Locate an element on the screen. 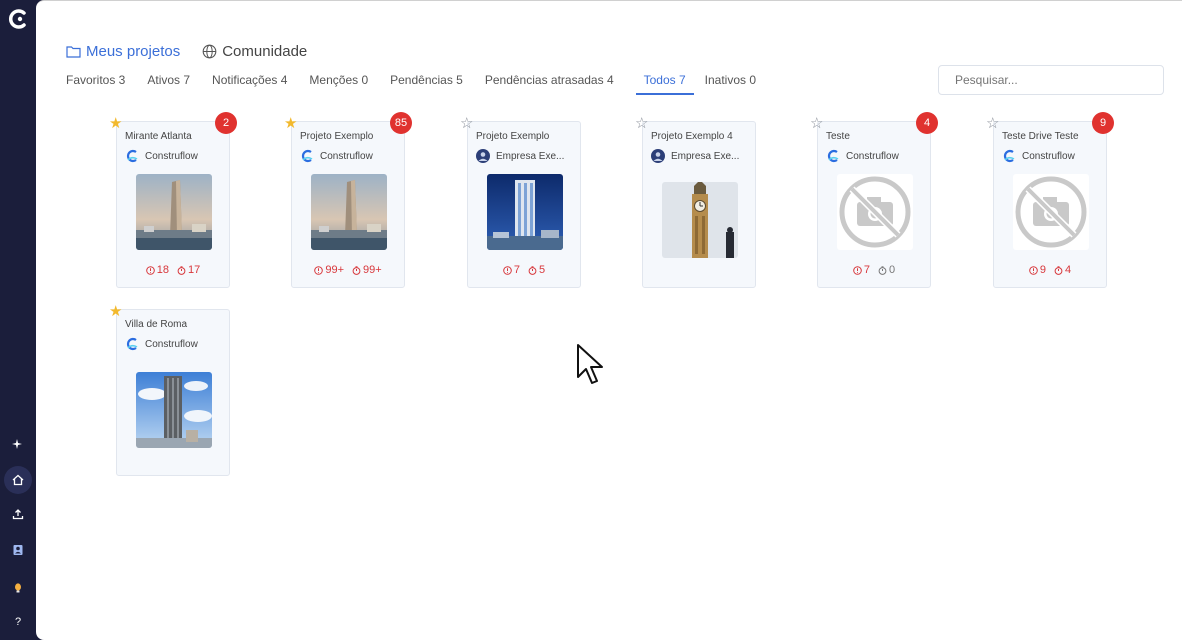 Image resolution: width=1182 pixels, height=640 pixels. pending-stat: 99+ is located at coordinates (329, 270).